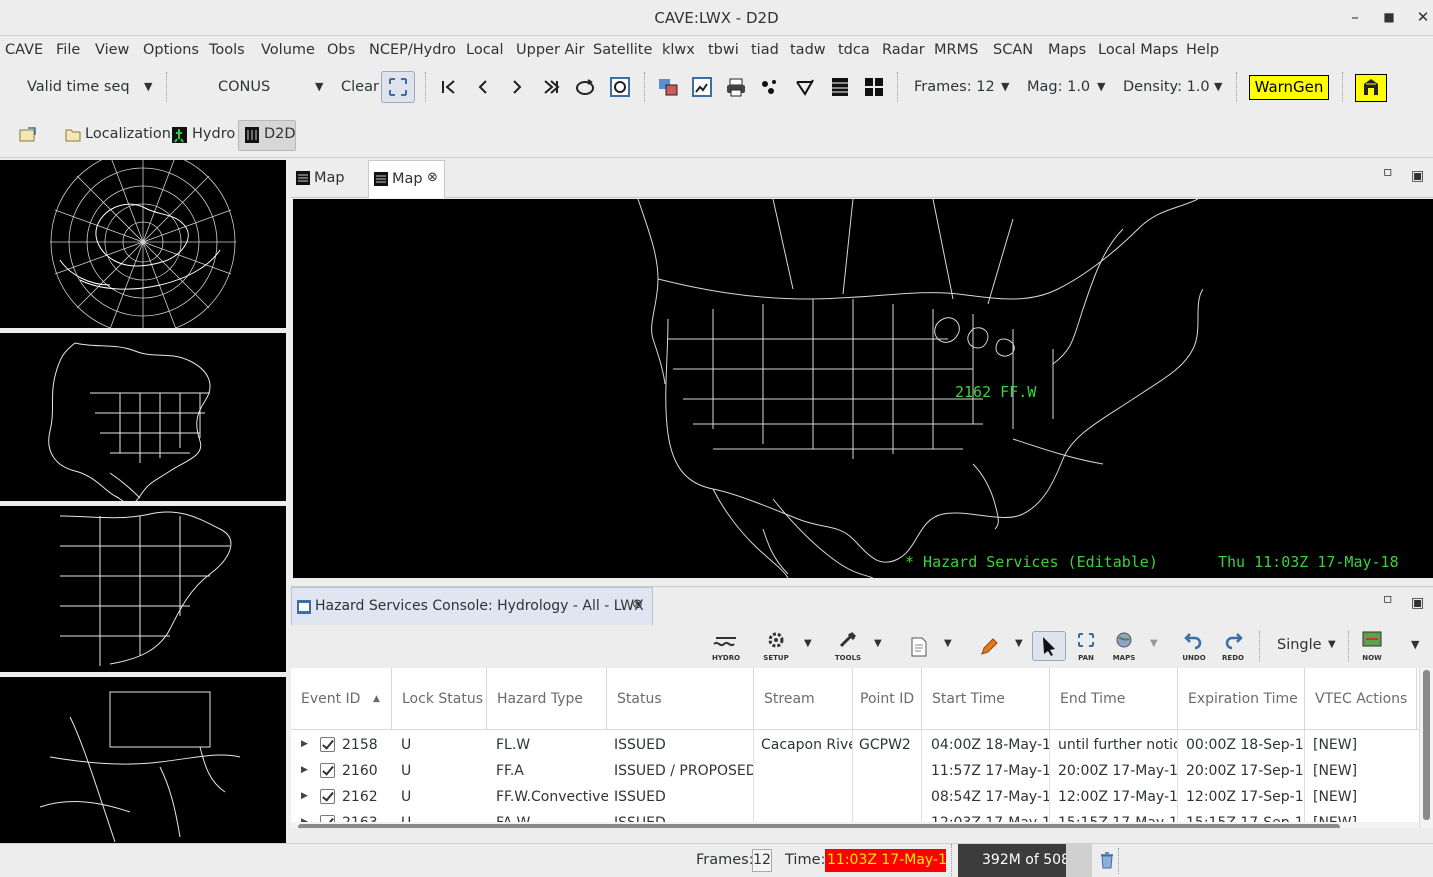 The image size is (1433, 877). What do you see at coordinates (244, 87) in the screenshot?
I see `scale-select: CONUS` at bounding box center [244, 87].